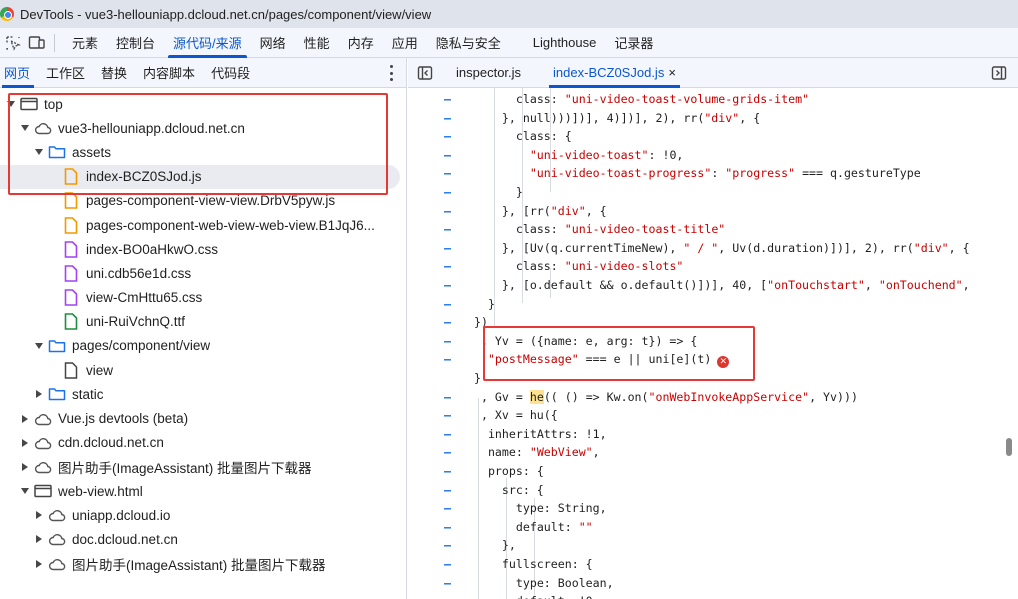 The width and height of the screenshot is (1018, 599). What do you see at coordinates (169, 73) in the screenshot?
I see `navigator-tab-3: 内容脚本` at bounding box center [169, 73].